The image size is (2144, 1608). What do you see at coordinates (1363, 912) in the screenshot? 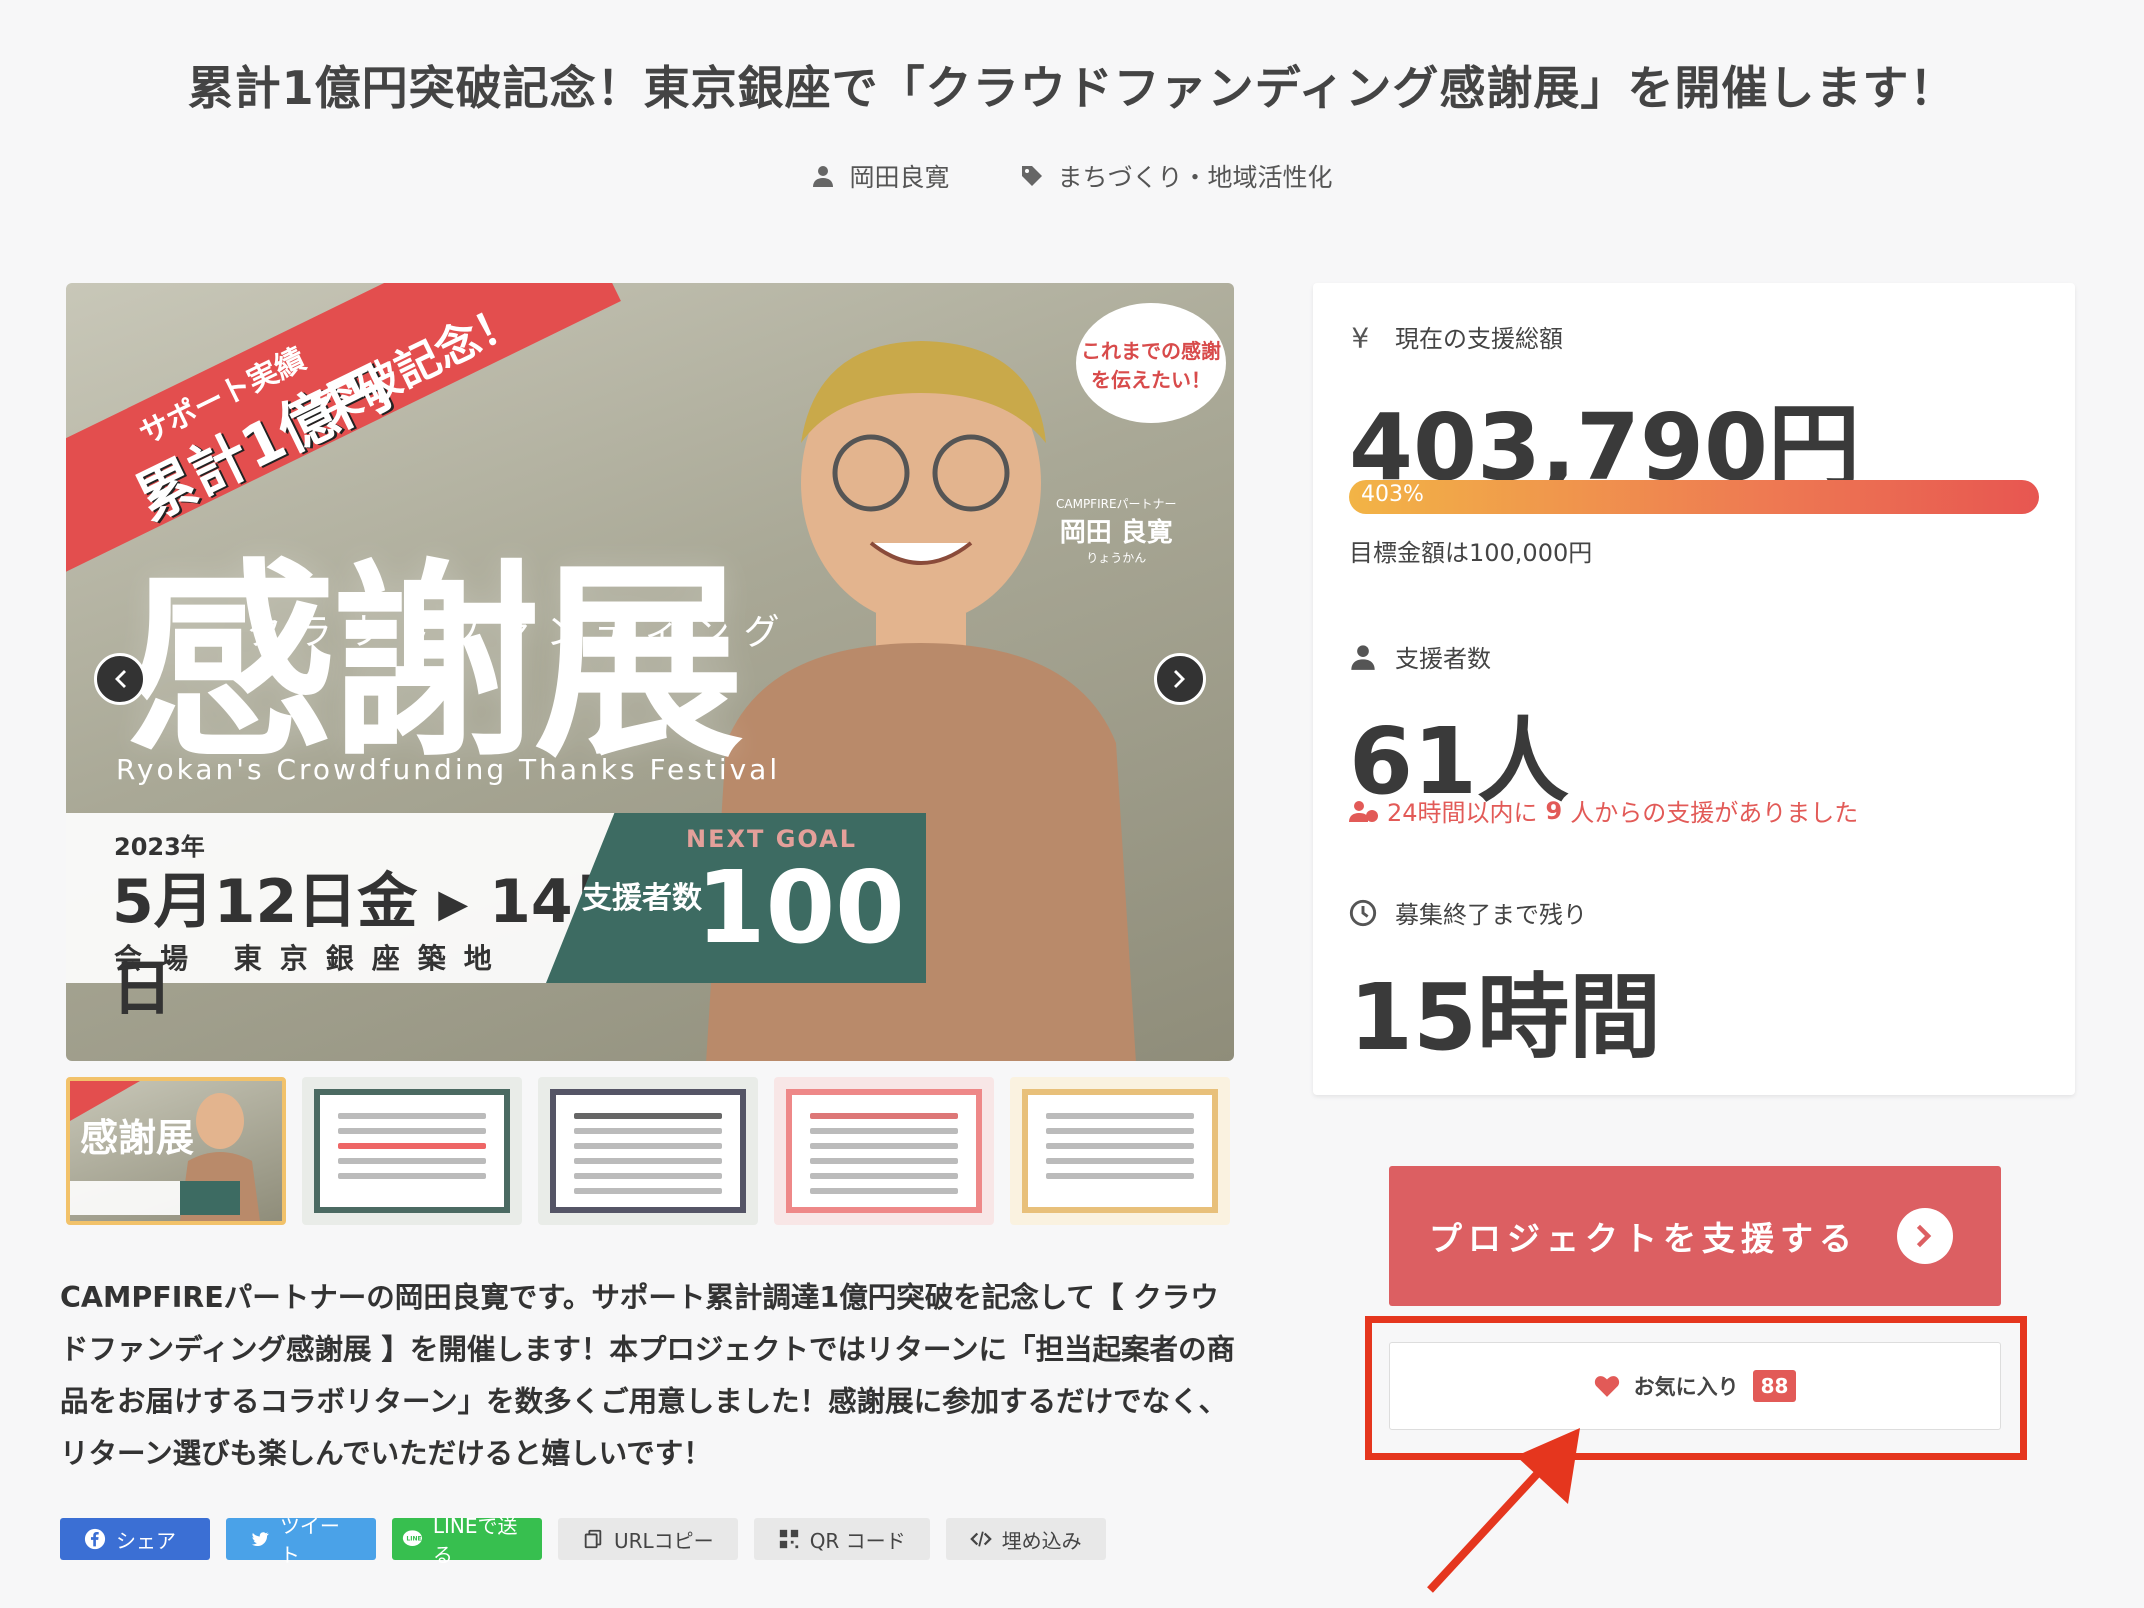
I see `clock-icon` at bounding box center [1363, 912].